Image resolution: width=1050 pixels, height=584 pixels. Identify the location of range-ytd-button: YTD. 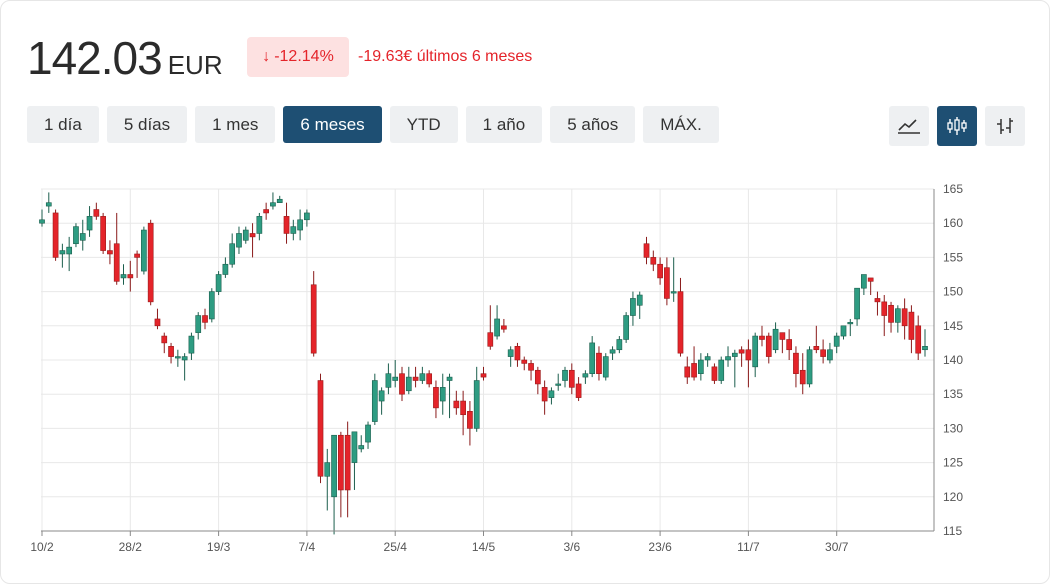
(423, 124).